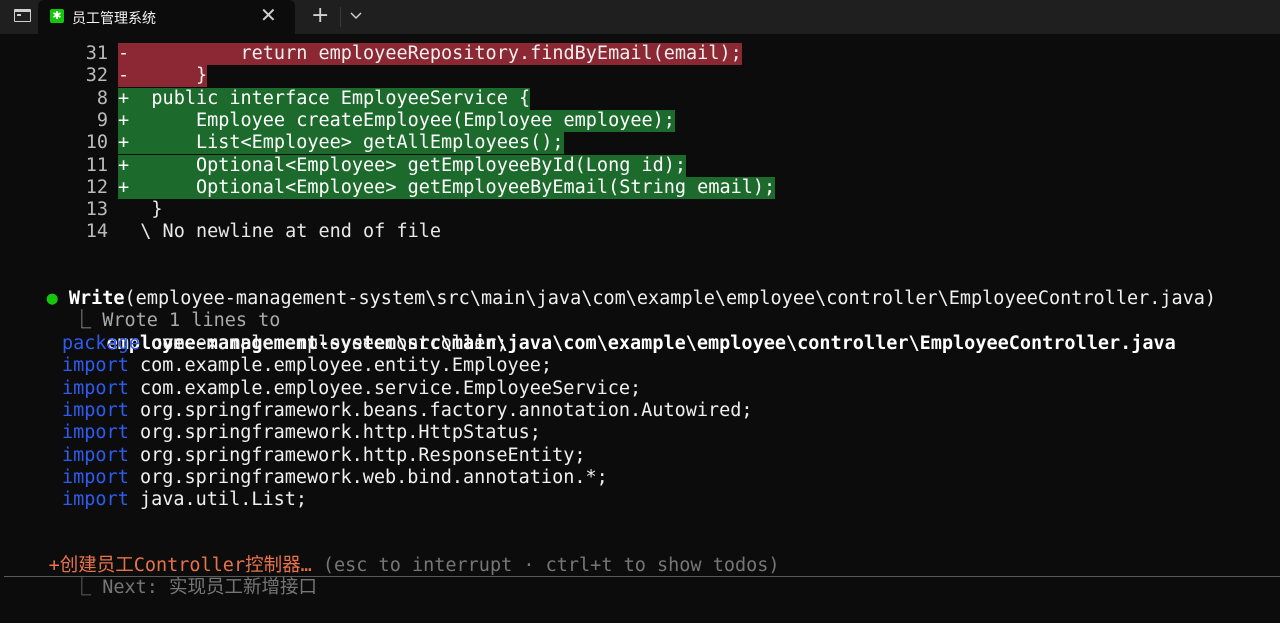 The height and width of the screenshot is (623, 1280). What do you see at coordinates (268, 15) in the screenshot?
I see `close-icon: ✕` at bounding box center [268, 15].